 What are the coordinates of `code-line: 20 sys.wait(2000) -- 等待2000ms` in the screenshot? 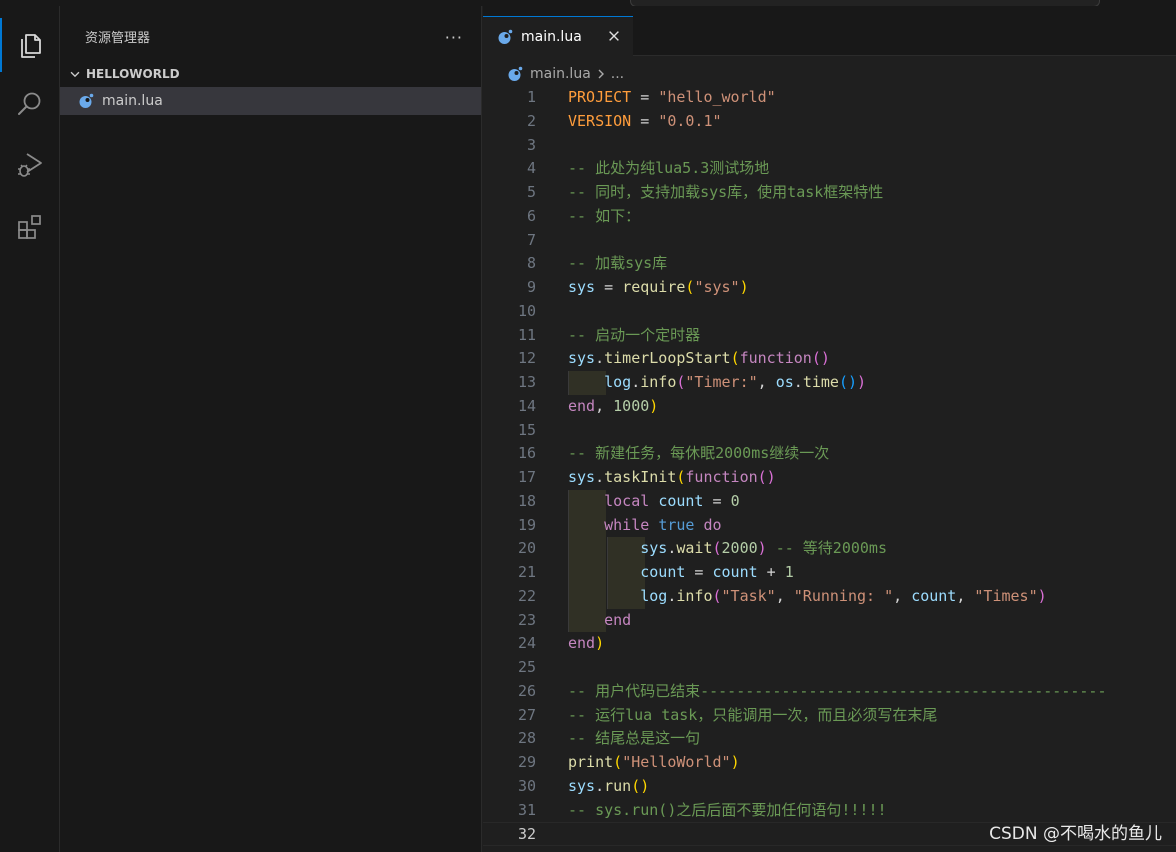 It's located at (829, 549).